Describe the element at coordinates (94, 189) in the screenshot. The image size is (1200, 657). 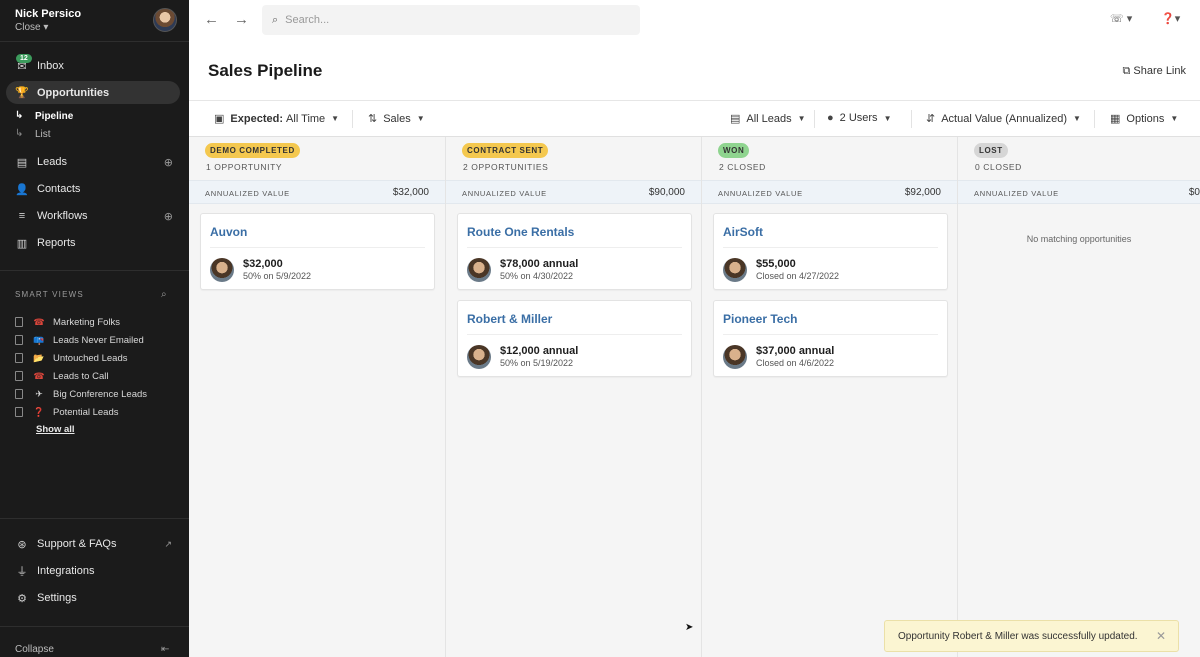
I see `sidebar-item-contacts: 👤 Contacts` at that location.